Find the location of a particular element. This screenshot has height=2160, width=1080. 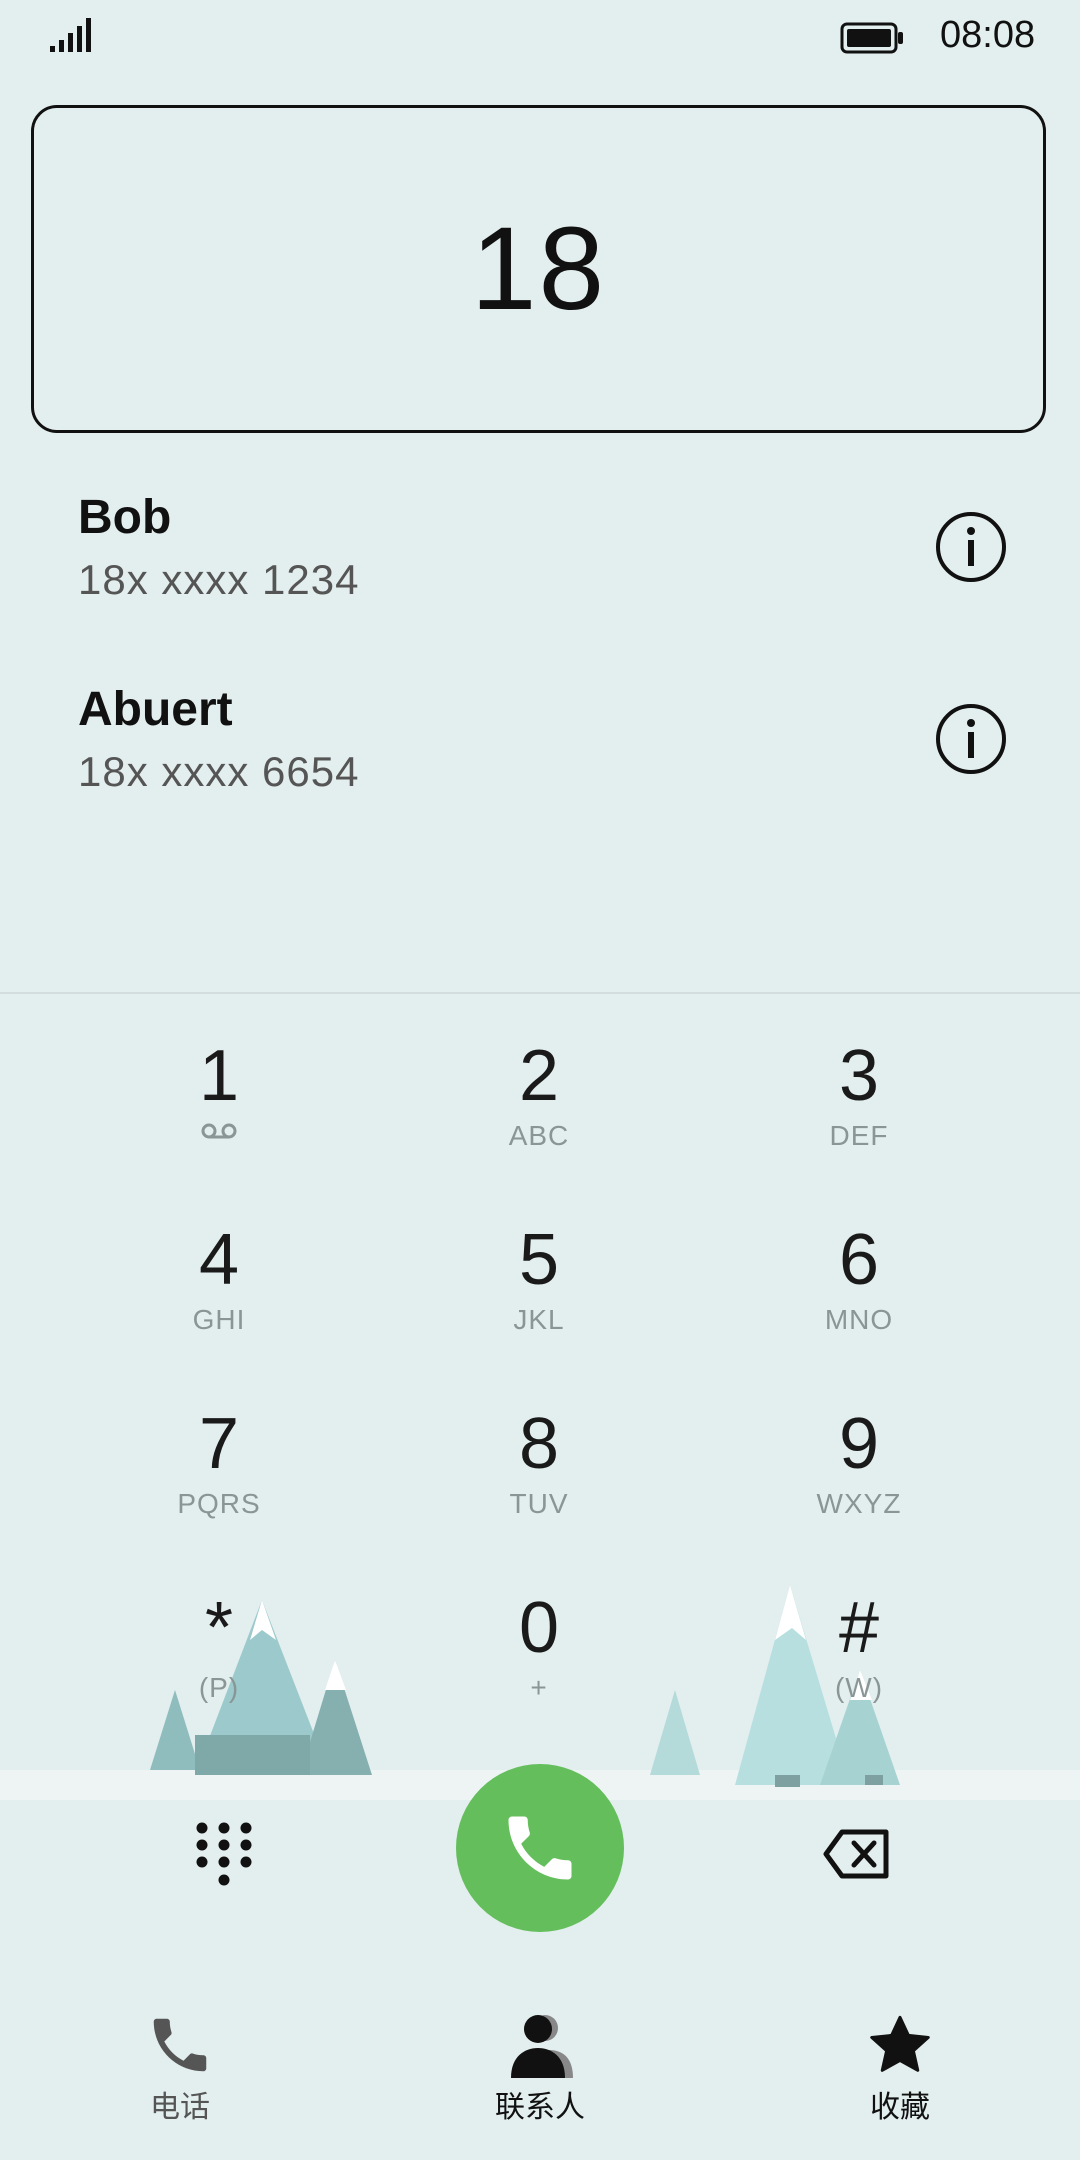

nav-phone: 电话 is located at coordinates (180, 2070).